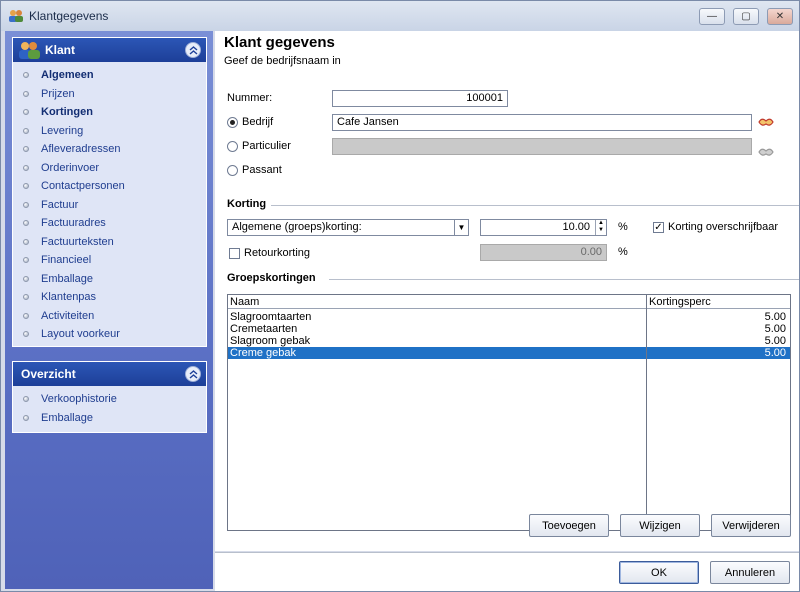 This screenshot has width=800, height=592. I want to click on nav-item: Factuur, so click(109, 205).